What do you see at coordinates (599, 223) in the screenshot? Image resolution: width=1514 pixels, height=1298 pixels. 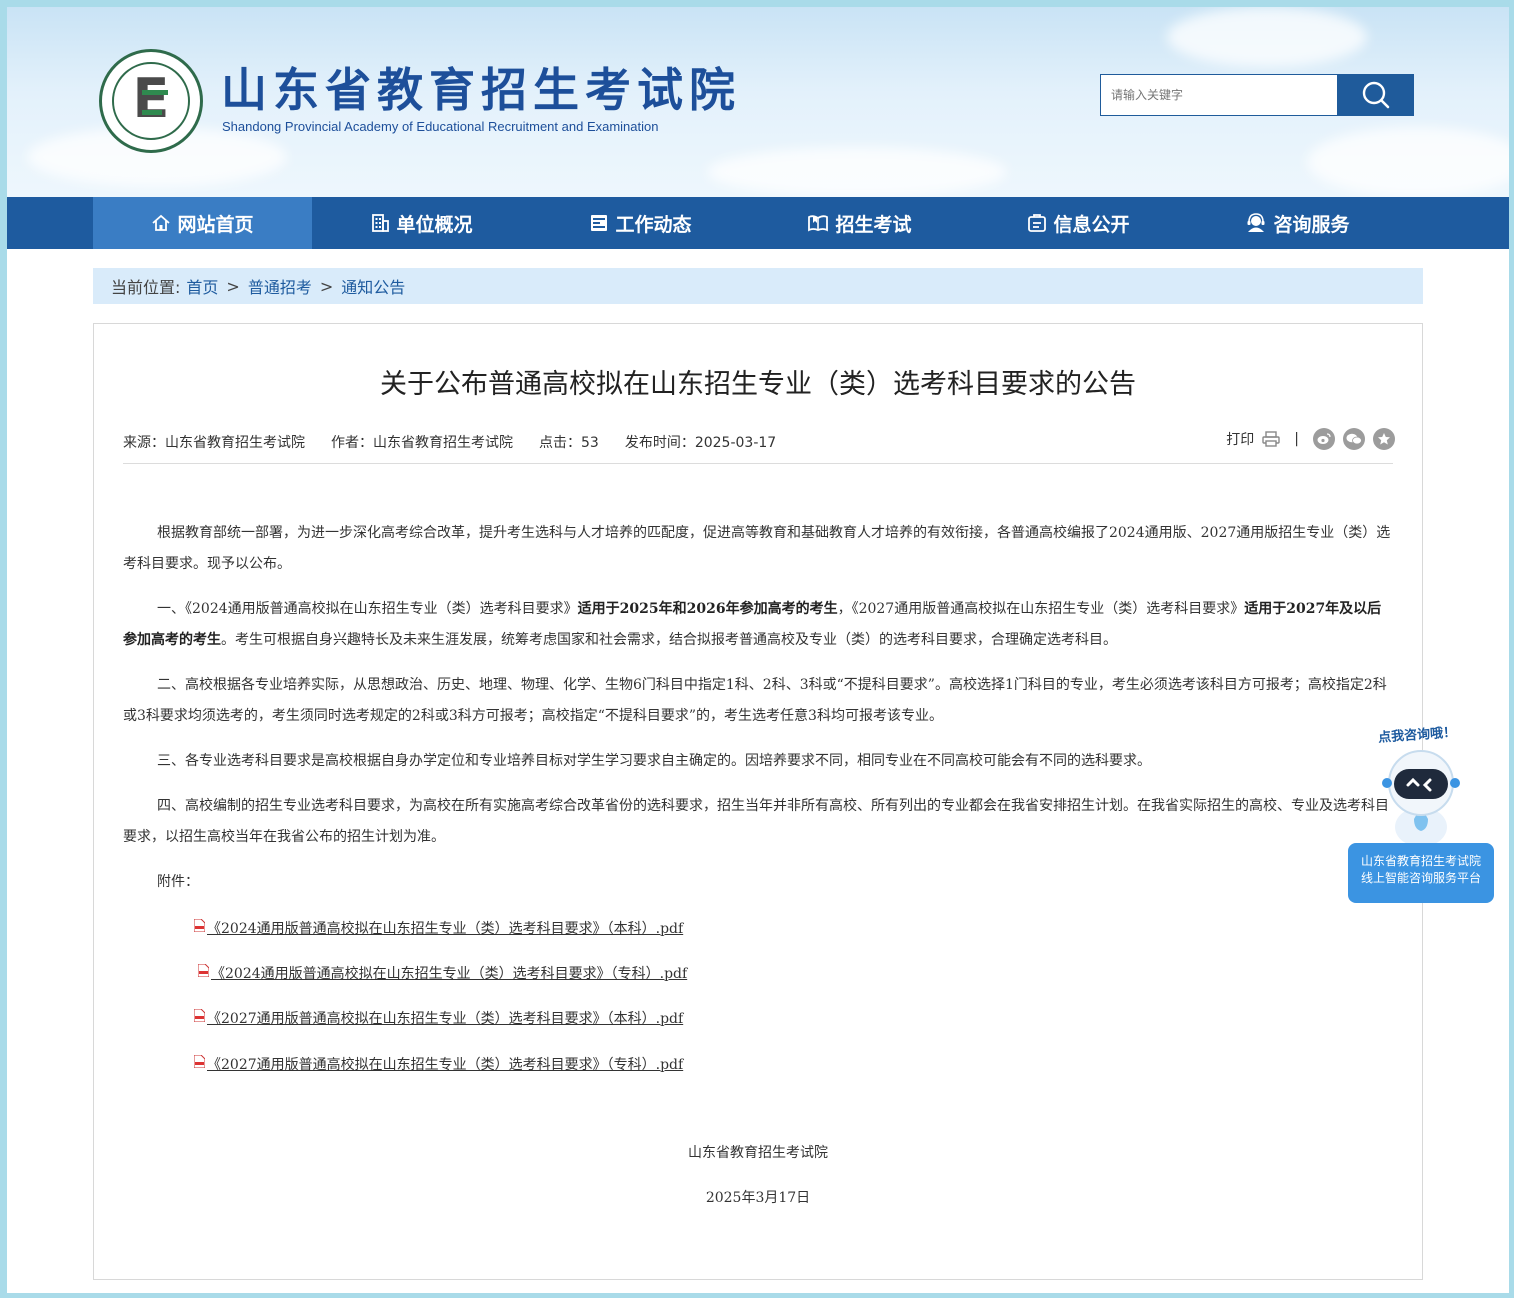 I see `news-icon` at bounding box center [599, 223].